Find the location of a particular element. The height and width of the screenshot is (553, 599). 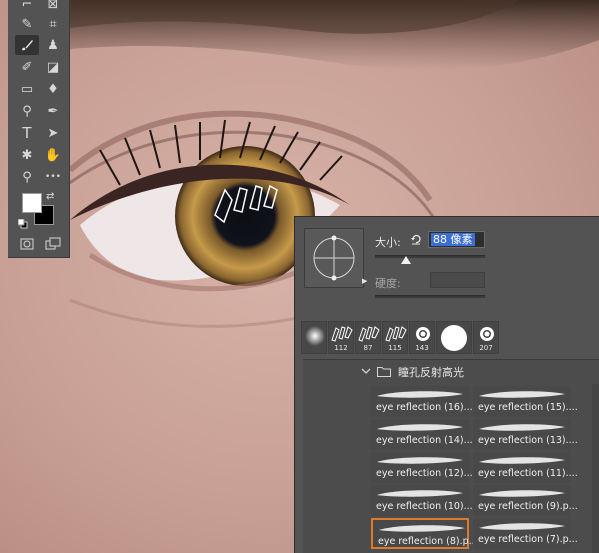

hard-round-brush-icon is located at coordinates (454, 338).